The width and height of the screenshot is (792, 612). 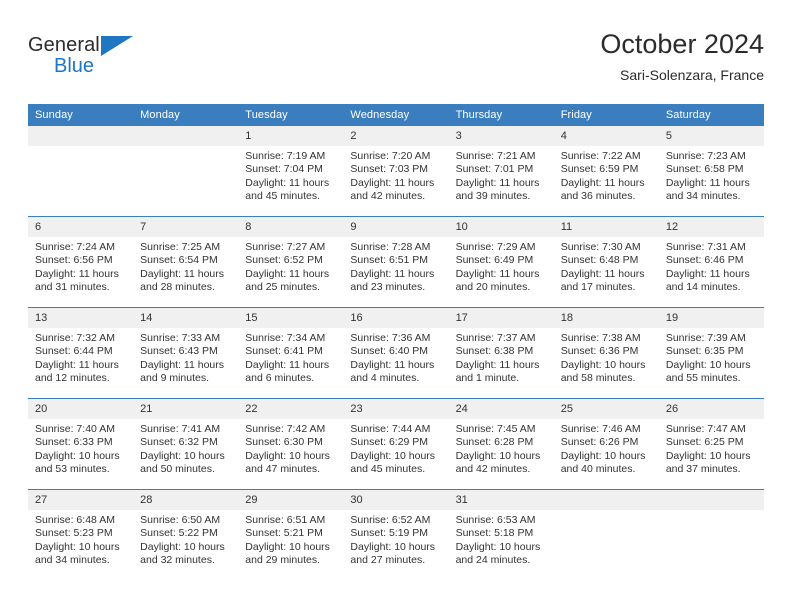 I want to click on sunset-text: Sunset: 6:54 PM, so click(x=179, y=260).